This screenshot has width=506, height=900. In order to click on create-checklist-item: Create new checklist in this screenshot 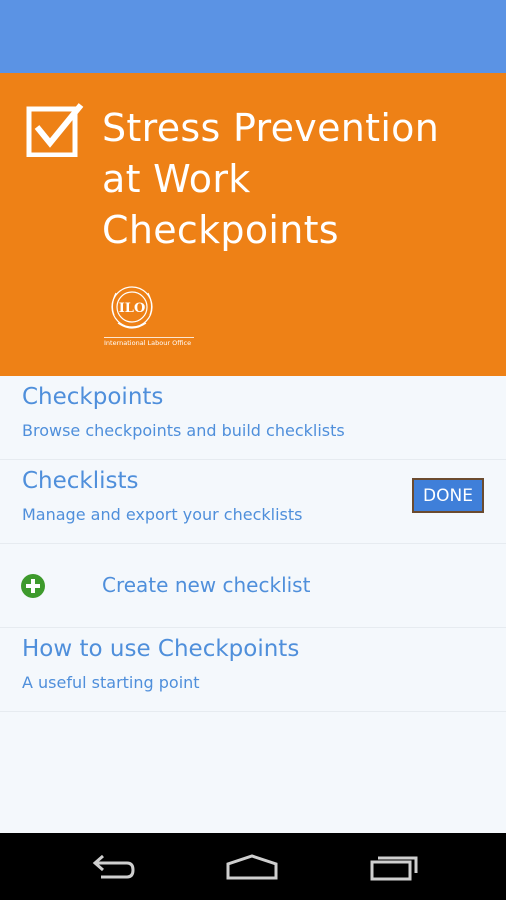, I will do `click(253, 586)`.